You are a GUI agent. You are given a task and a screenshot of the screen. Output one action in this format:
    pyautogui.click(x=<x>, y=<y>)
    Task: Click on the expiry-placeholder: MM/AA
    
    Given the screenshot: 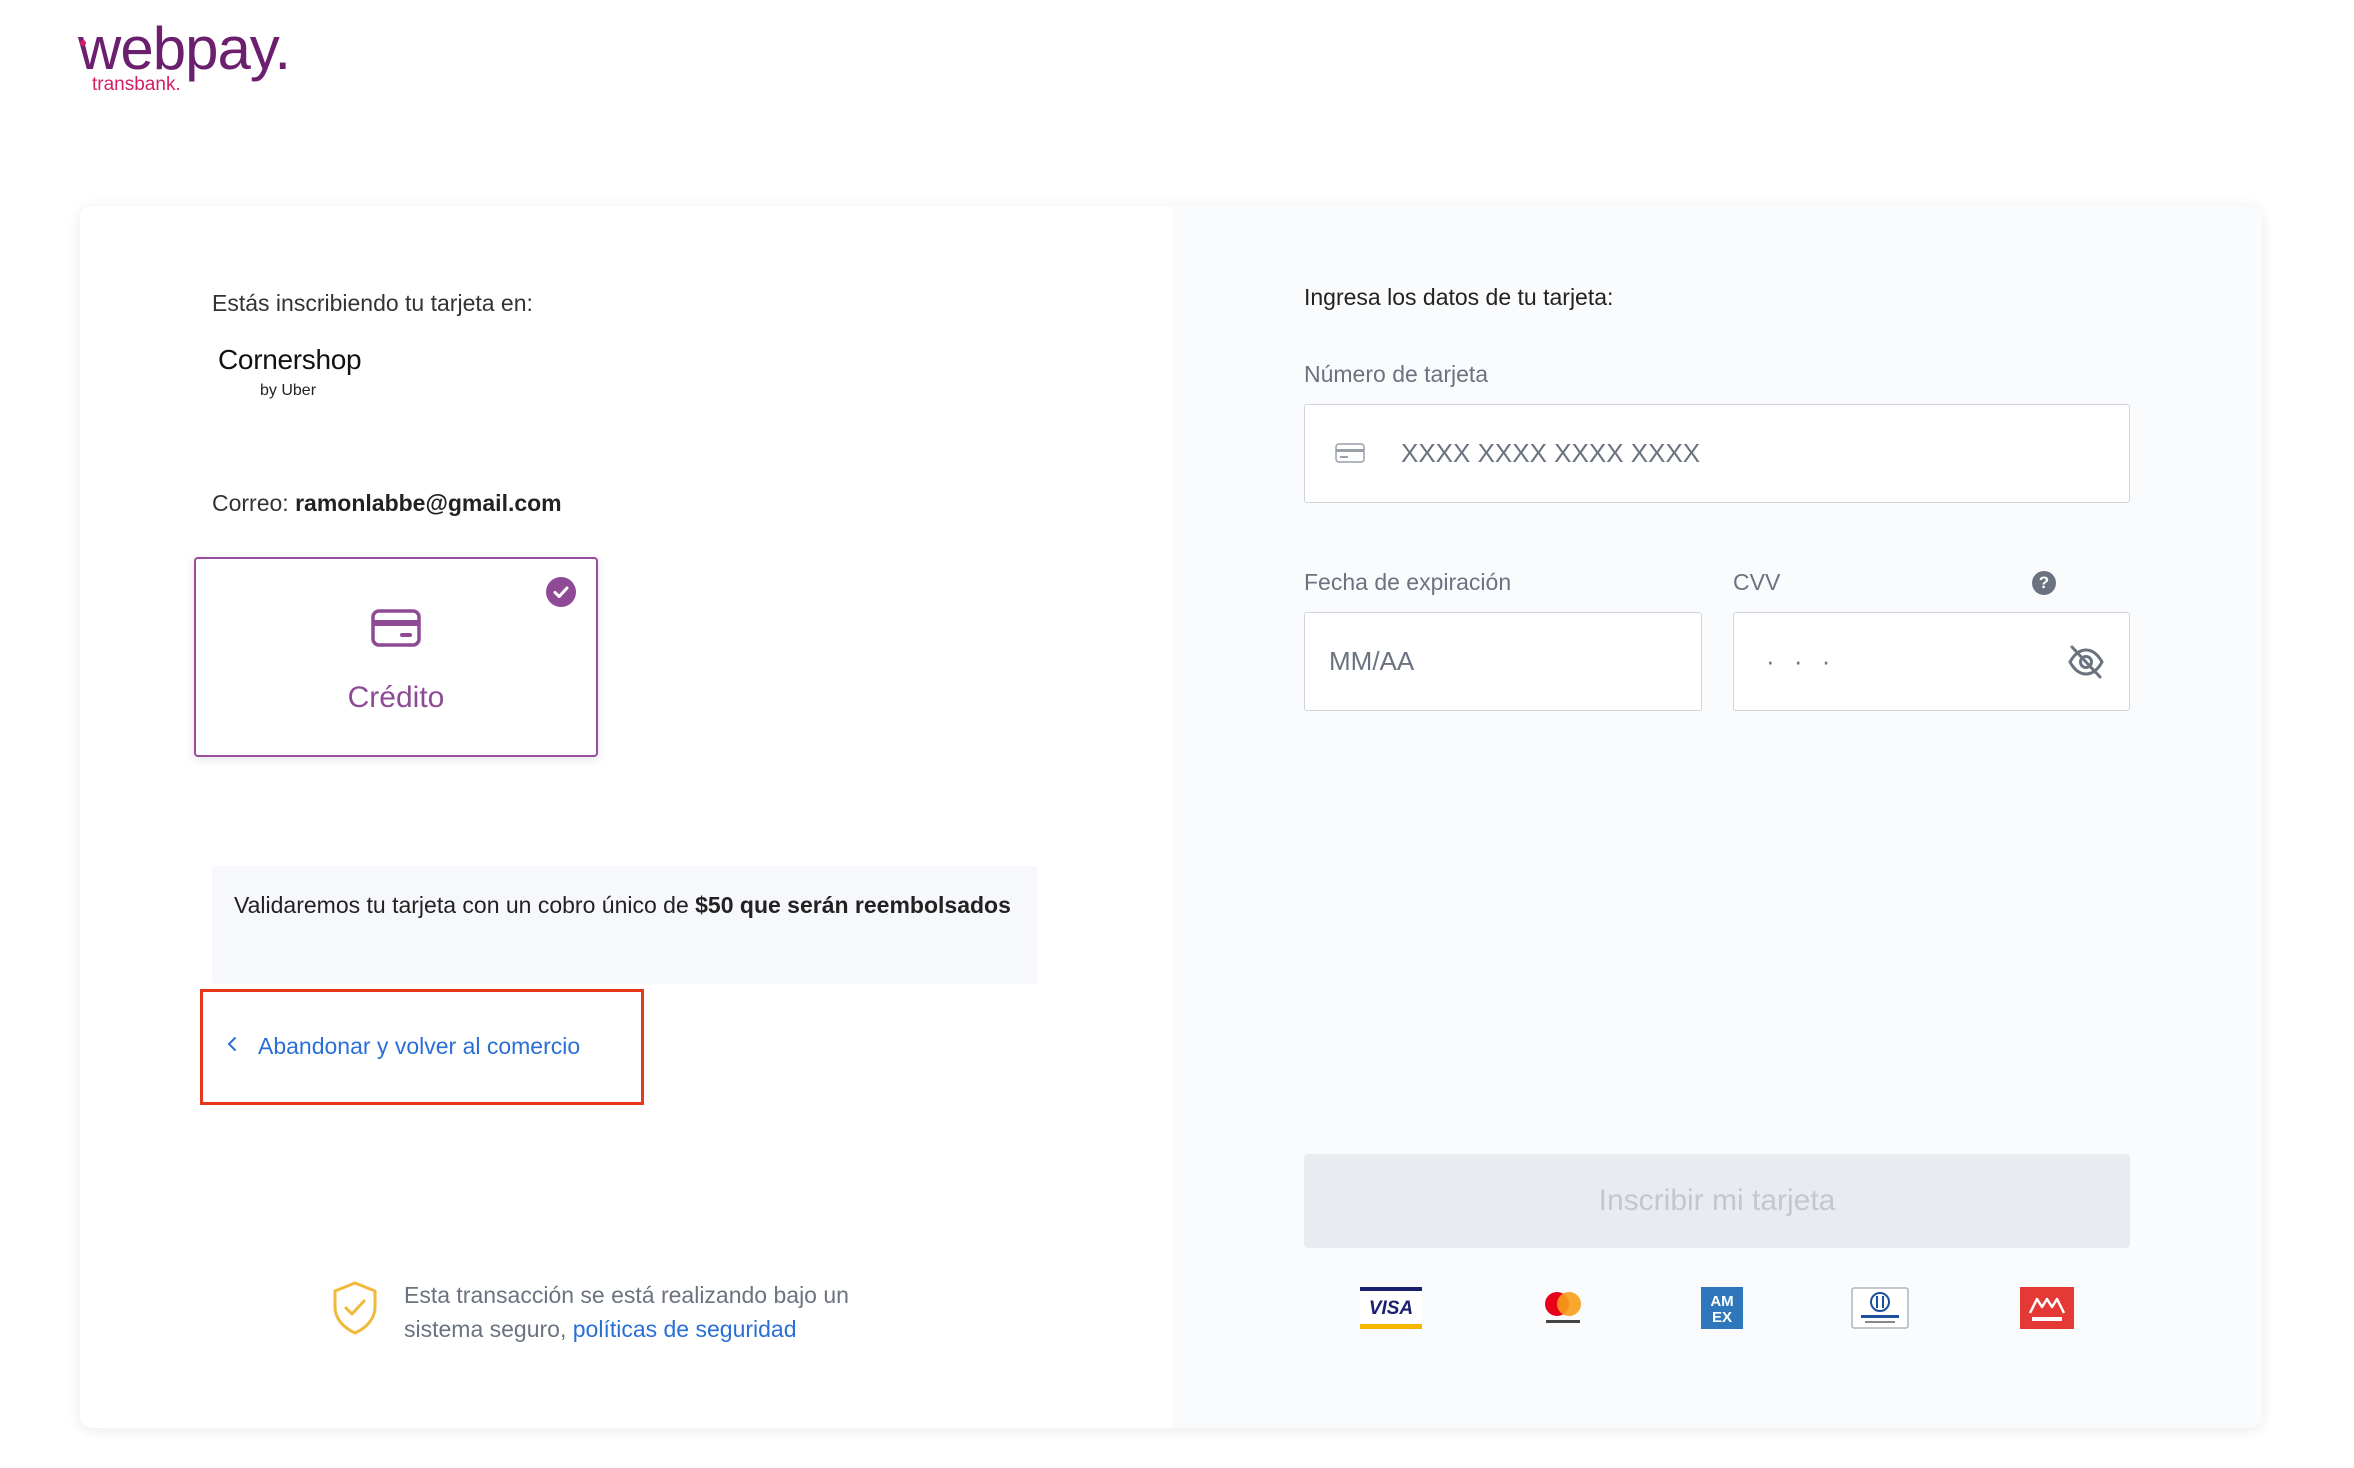 What is the action you would take?
    pyautogui.click(x=1372, y=661)
    